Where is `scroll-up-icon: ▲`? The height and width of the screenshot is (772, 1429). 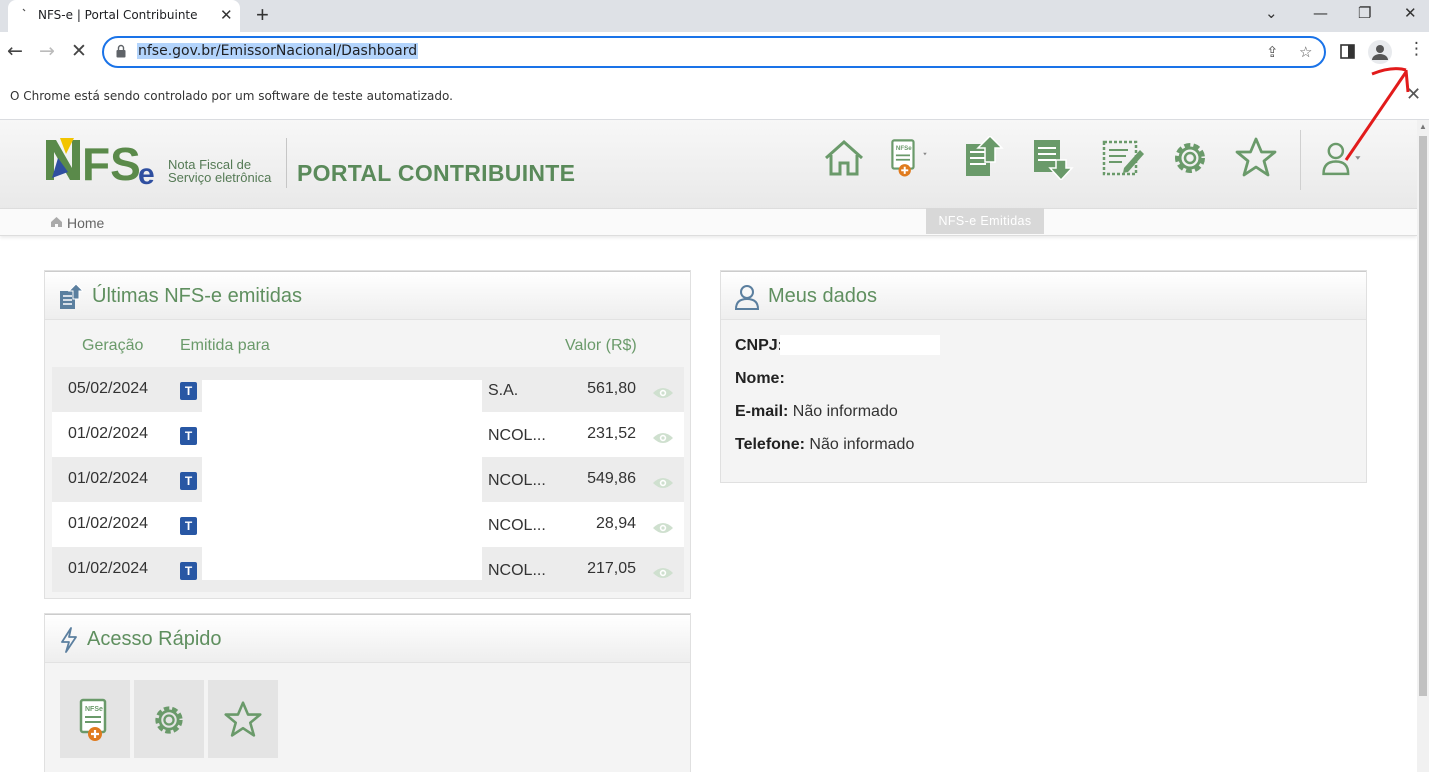 scroll-up-icon: ▲ is located at coordinates (1423, 126).